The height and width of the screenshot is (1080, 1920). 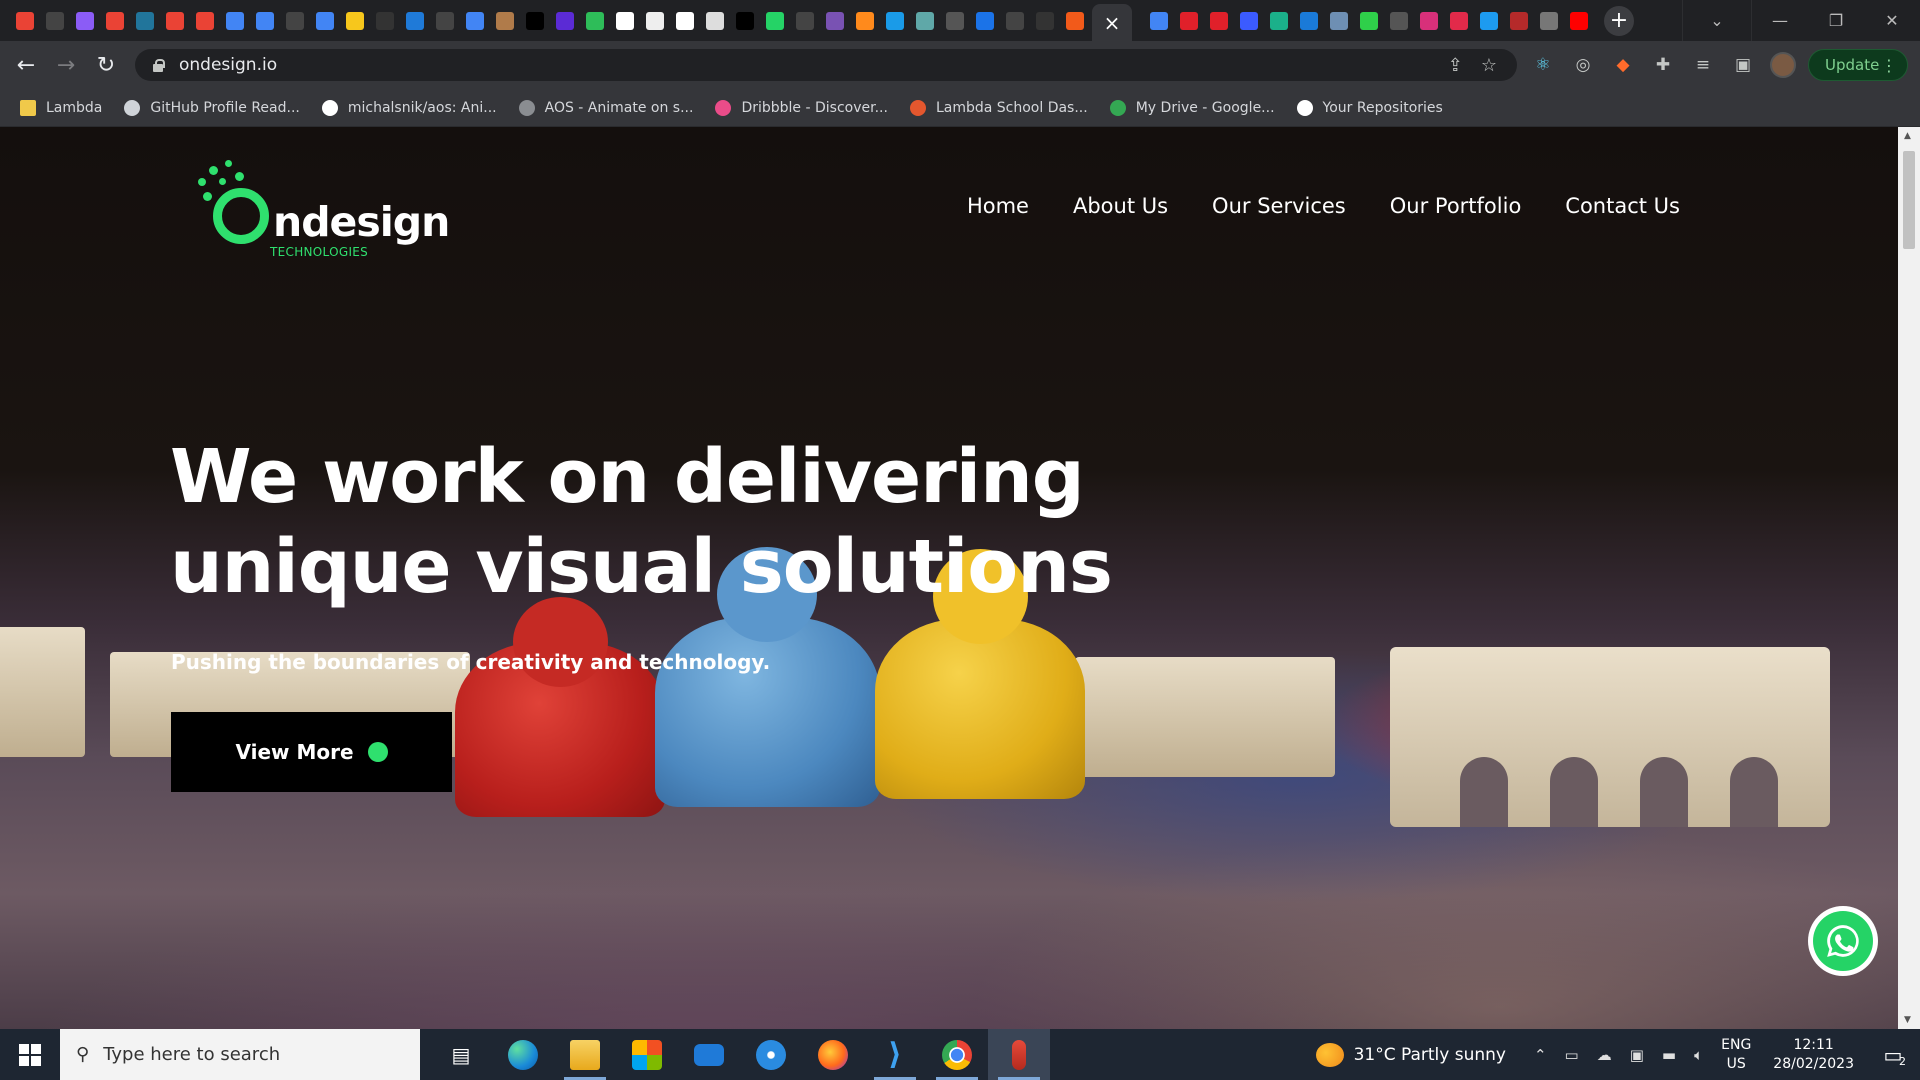 What do you see at coordinates (745, 20) in the screenshot?
I see `tab-io` at bounding box center [745, 20].